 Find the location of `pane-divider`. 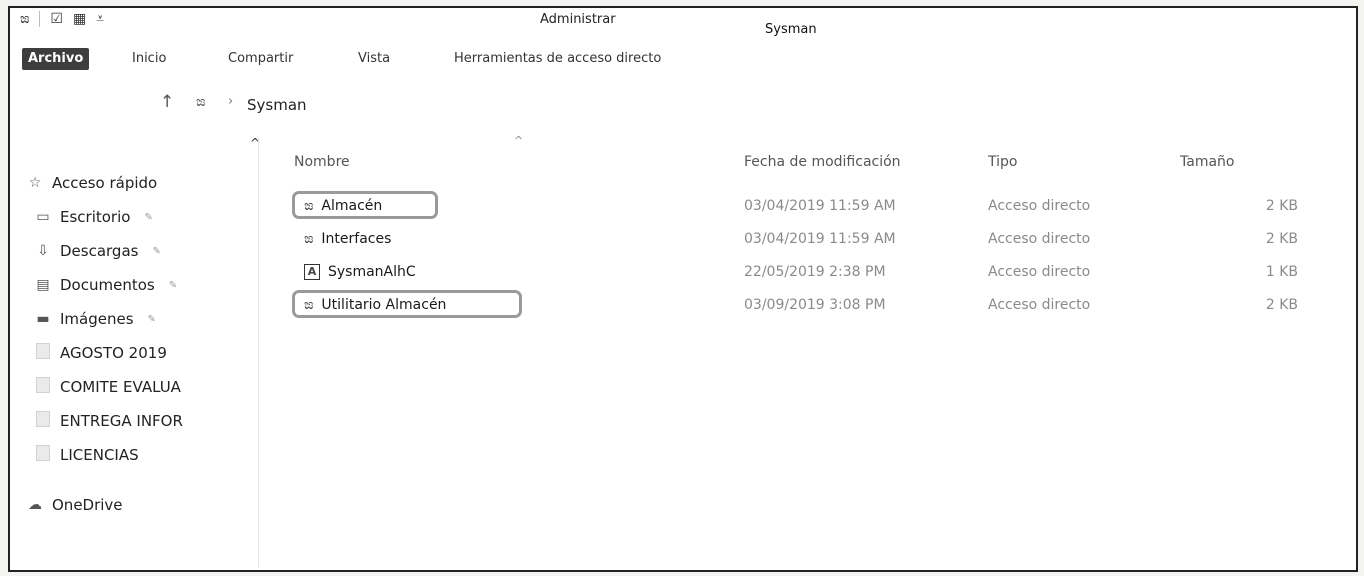

pane-divider is located at coordinates (258, 353).